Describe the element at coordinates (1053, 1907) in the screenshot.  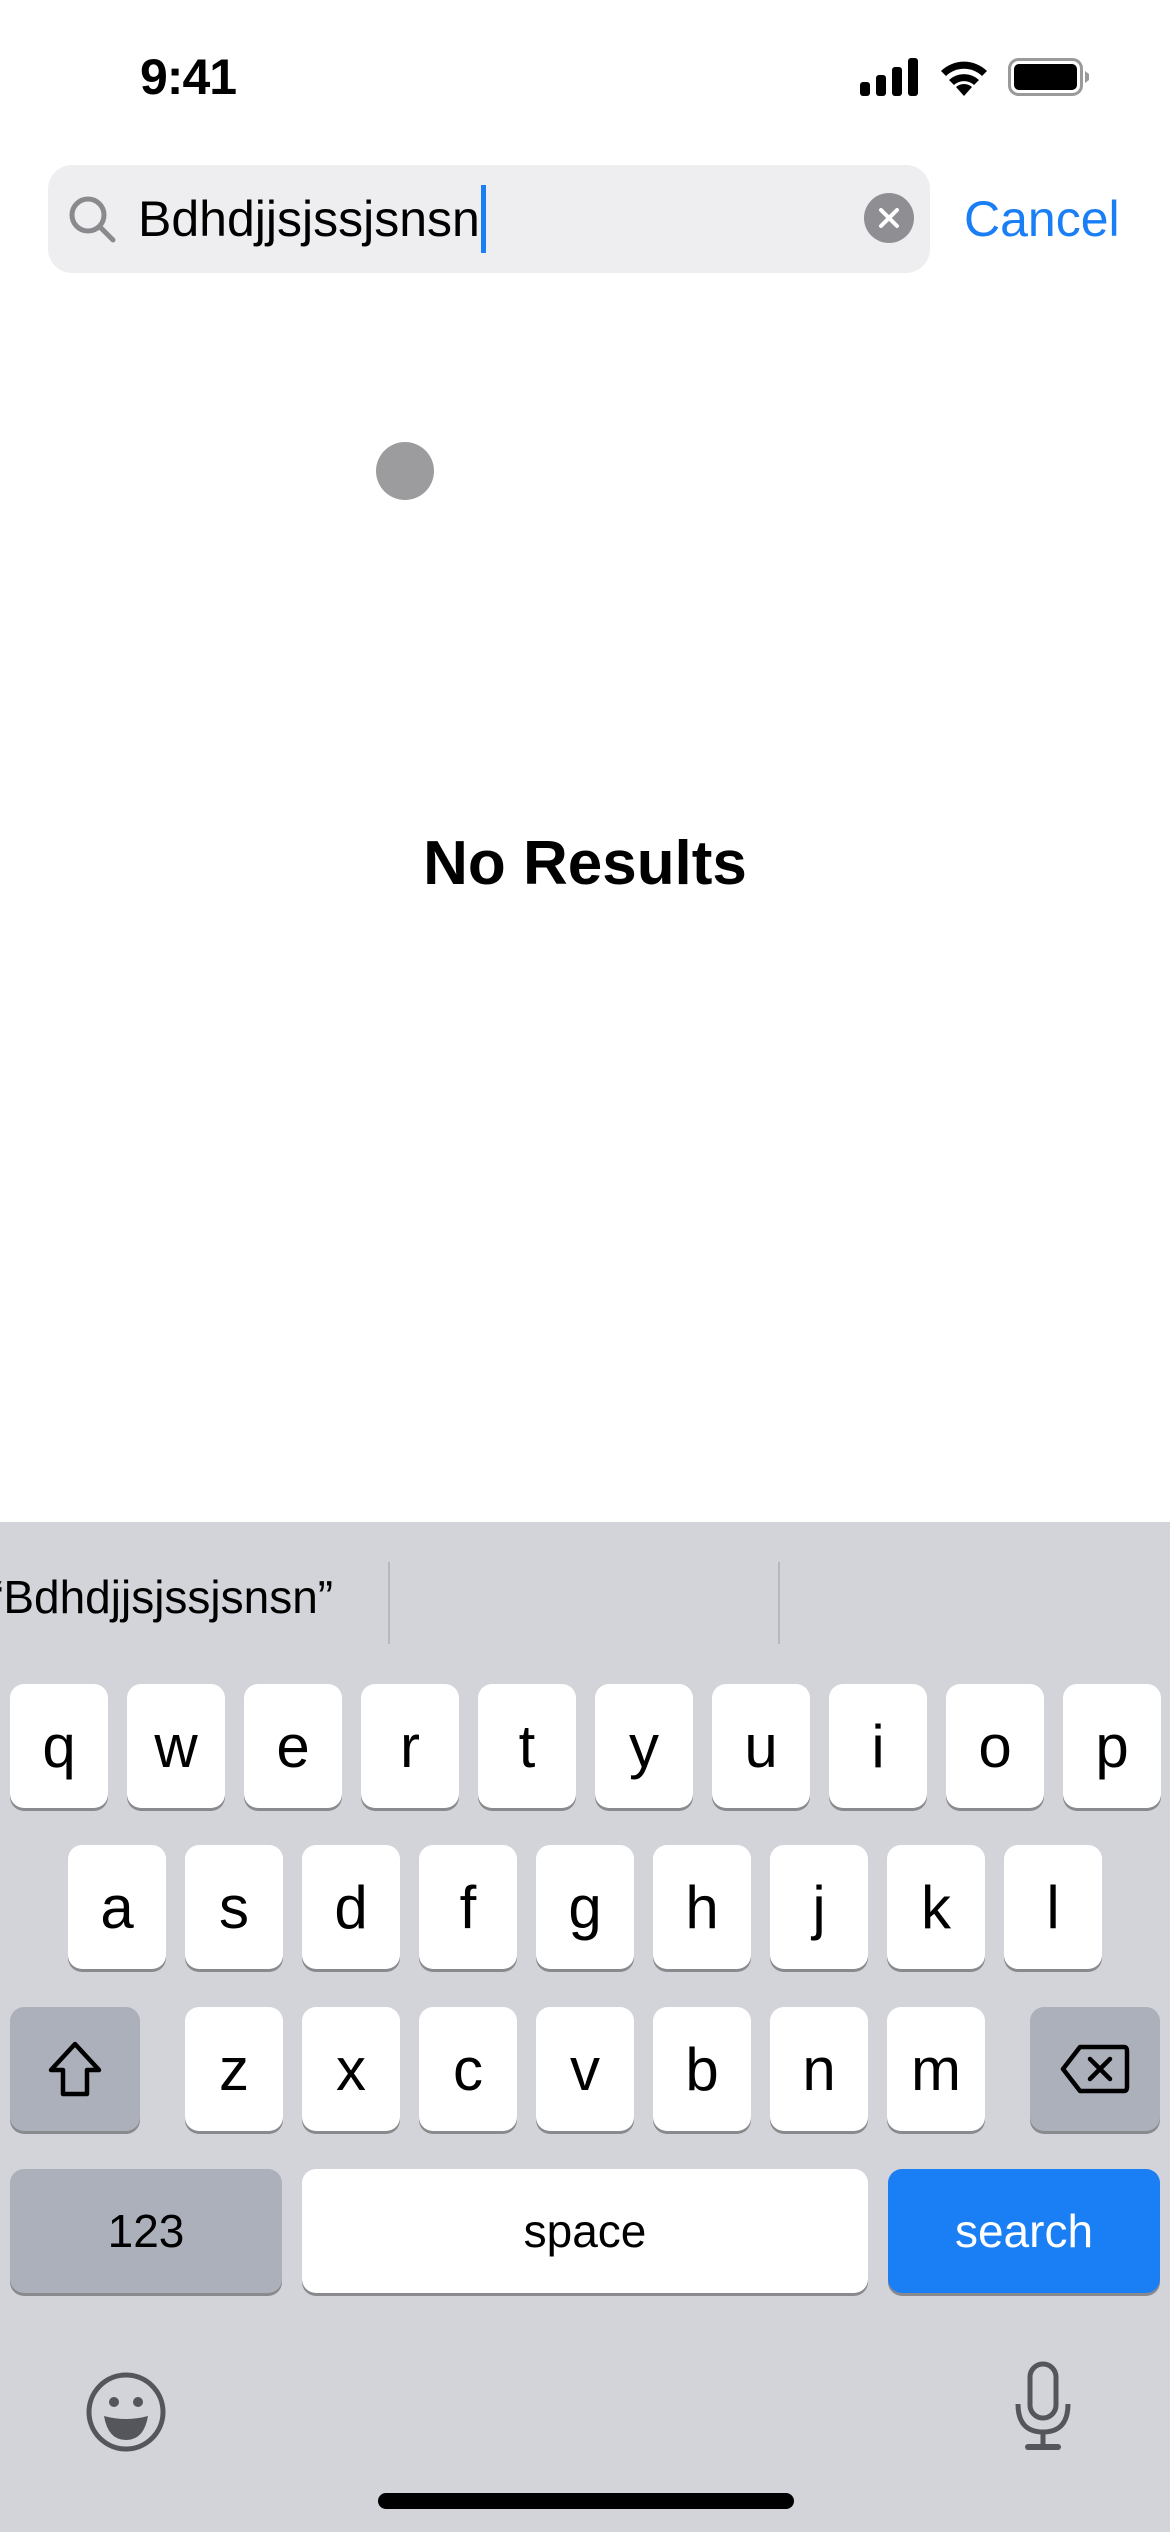
I see `key-l: l` at that location.